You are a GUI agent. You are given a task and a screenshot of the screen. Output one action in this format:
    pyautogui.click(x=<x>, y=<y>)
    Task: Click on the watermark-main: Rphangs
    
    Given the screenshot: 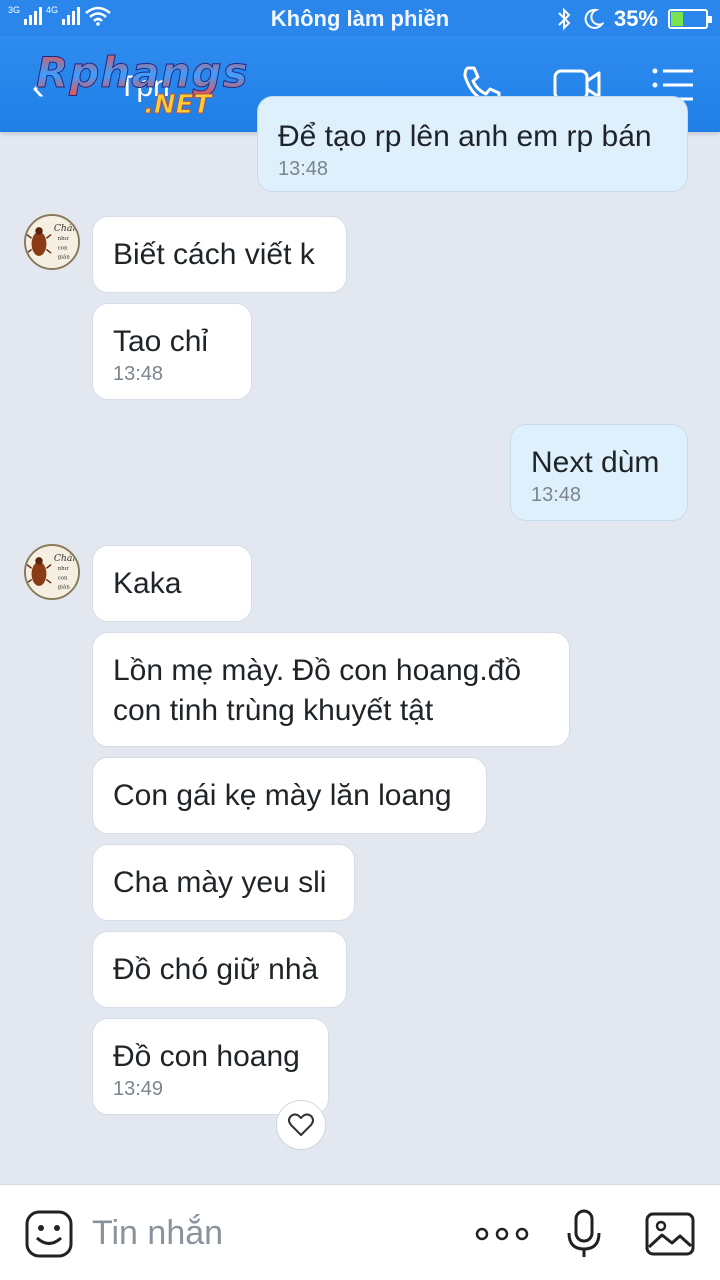 What is the action you would take?
    pyautogui.click(x=142, y=73)
    